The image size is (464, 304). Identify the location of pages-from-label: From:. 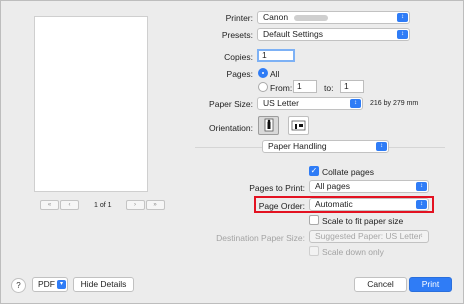
(281, 88).